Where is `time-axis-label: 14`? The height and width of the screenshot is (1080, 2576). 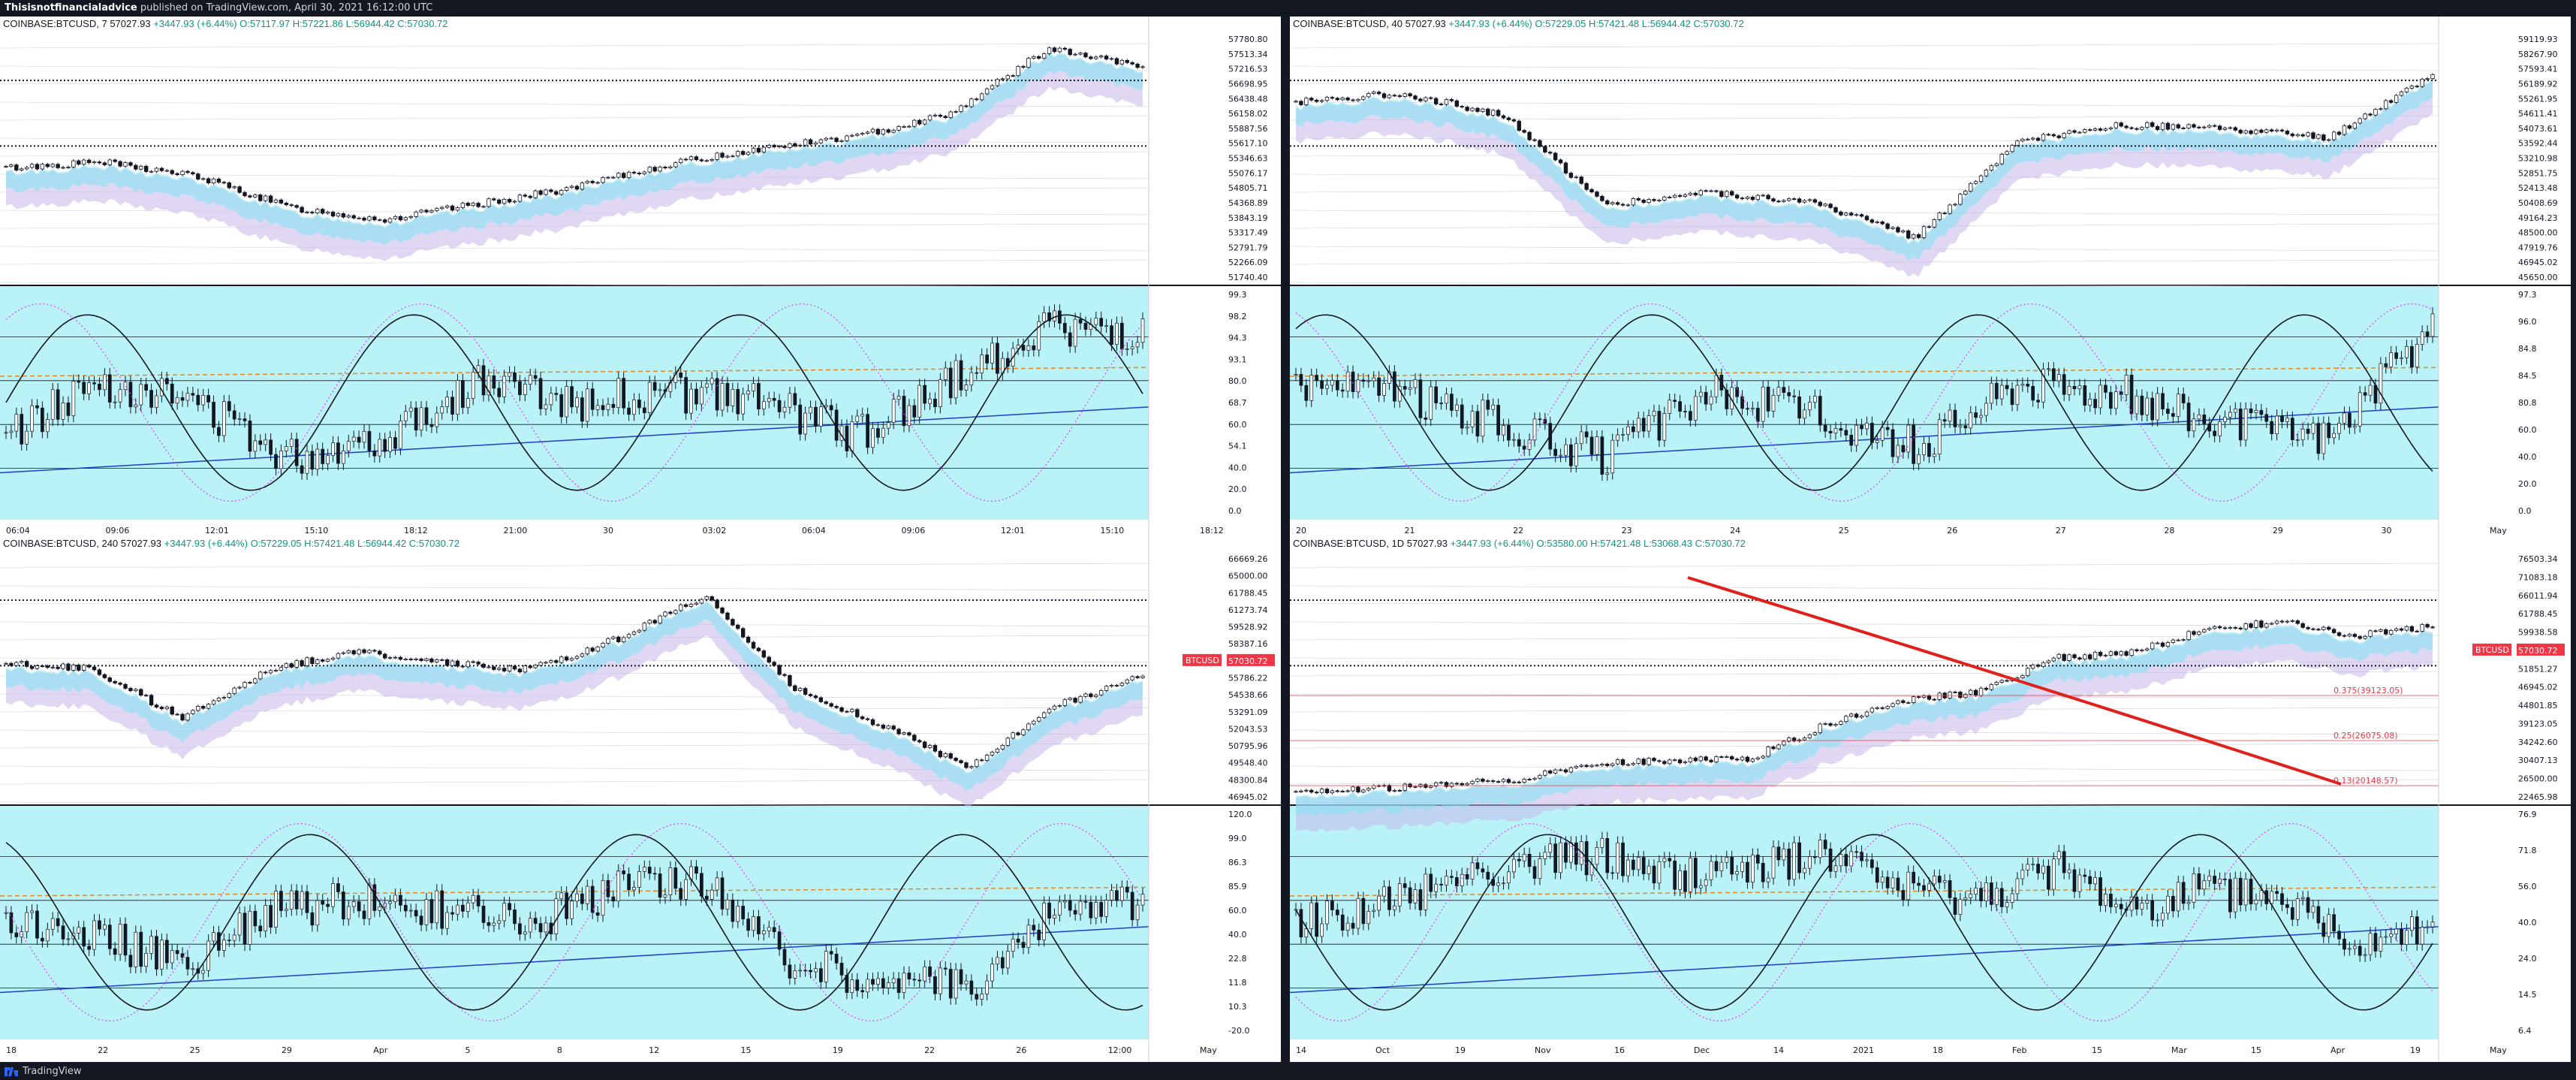
time-axis-label: 14 is located at coordinates (1301, 1050).